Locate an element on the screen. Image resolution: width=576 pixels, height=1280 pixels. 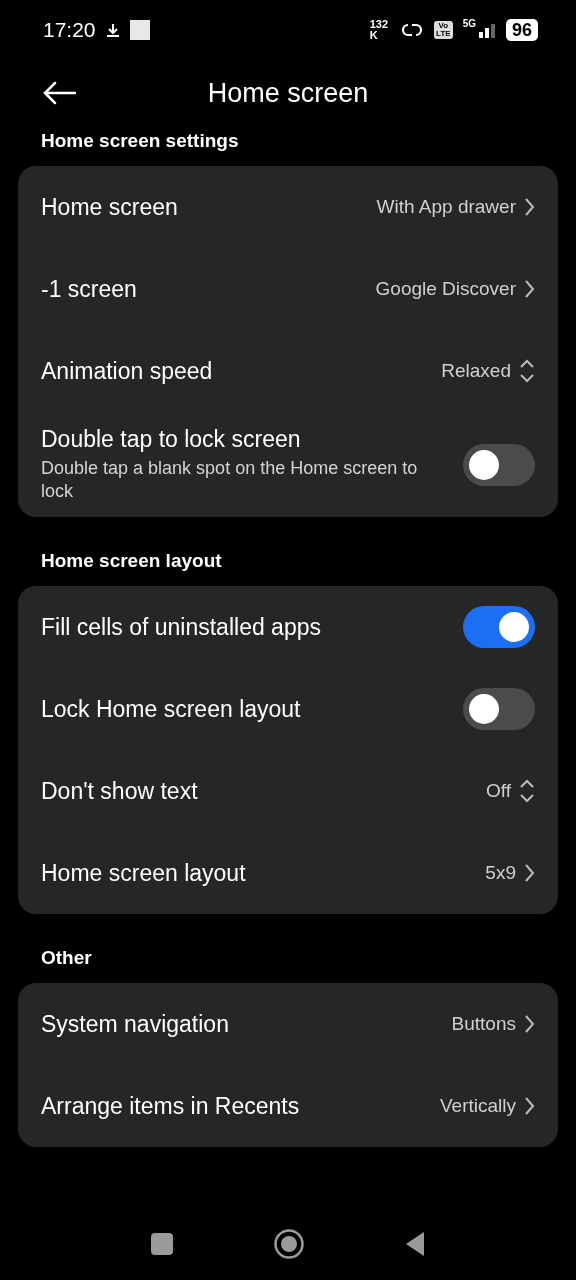
setting-value: Off is located at coordinates (498, 791).